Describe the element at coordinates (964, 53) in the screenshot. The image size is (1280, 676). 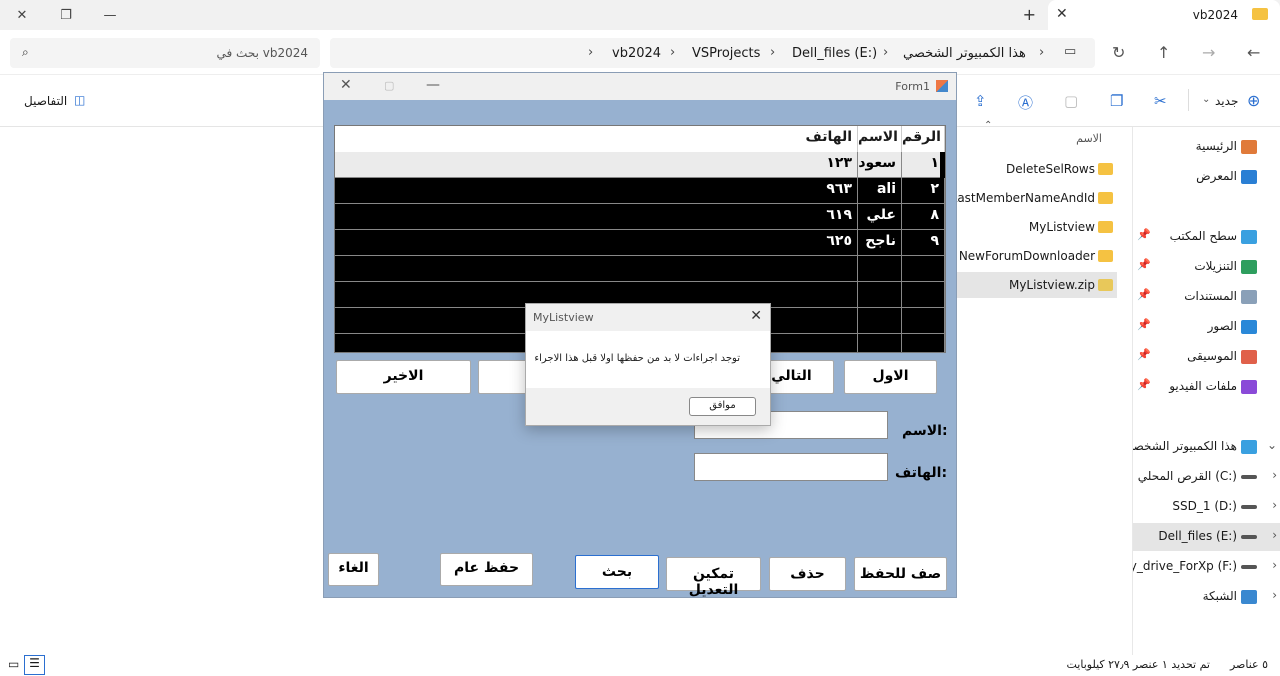
I see `breadcrumb-this-pc: هذا الكمبيوتر الشخصي` at that location.